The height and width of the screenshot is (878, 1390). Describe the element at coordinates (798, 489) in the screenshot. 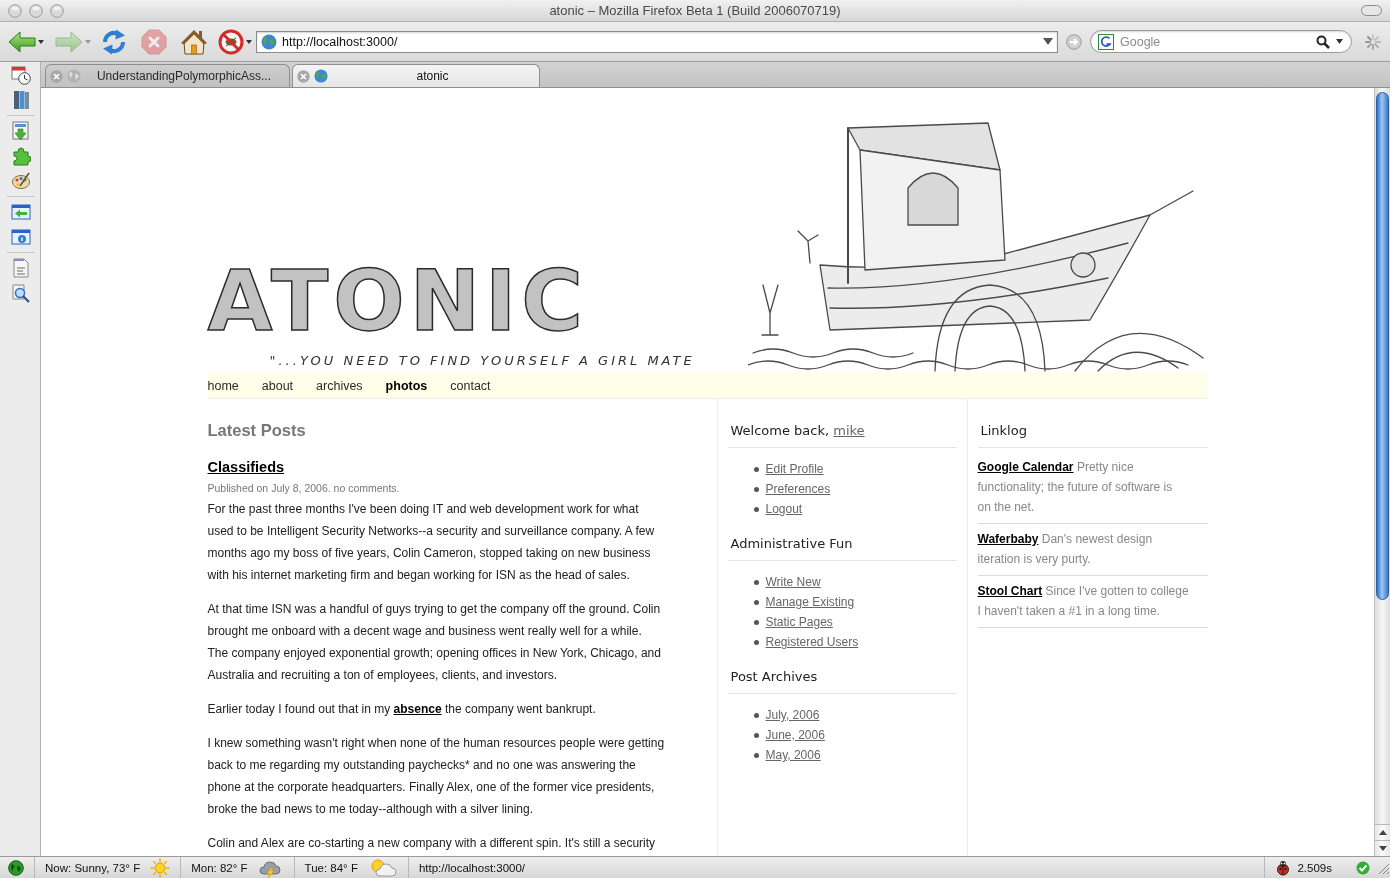

I see `sidebar-link: Preferences` at that location.